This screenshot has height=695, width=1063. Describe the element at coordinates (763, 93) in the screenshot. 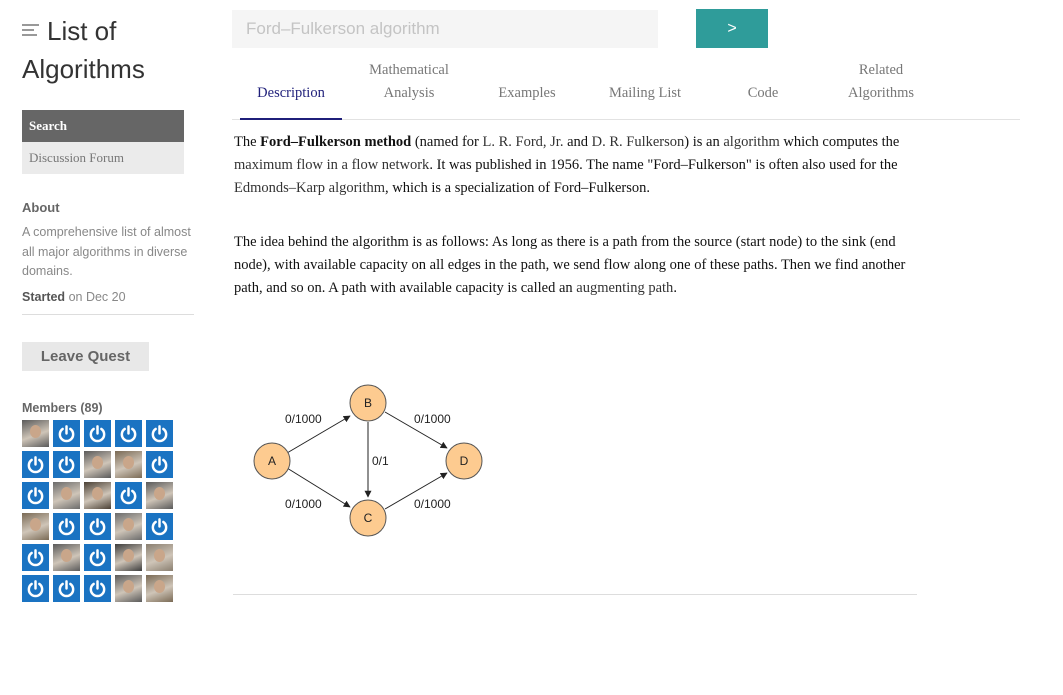

I see `tab-code-label: Code` at that location.